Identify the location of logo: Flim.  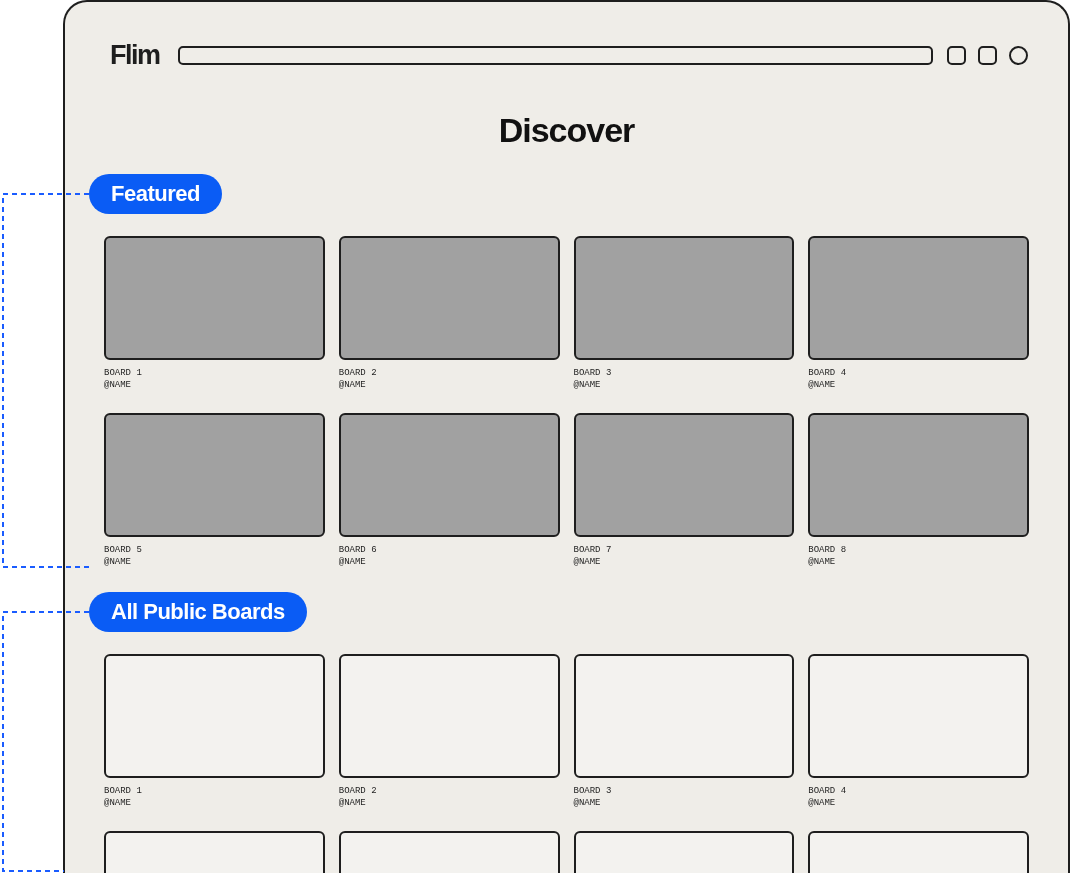
(135, 55).